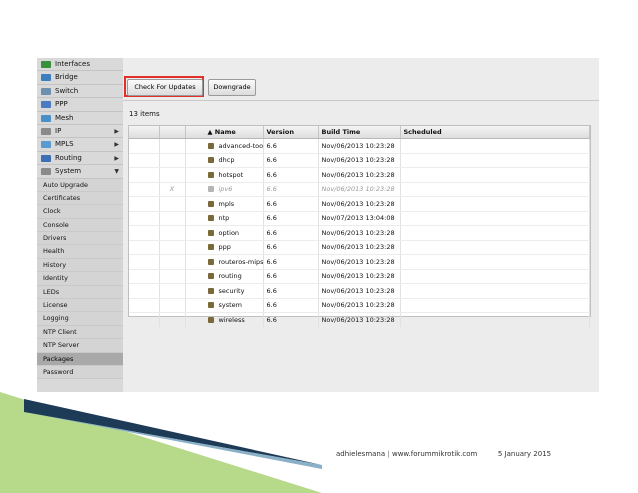 Image resolution: width=638 pixels, height=493 pixels. What do you see at coordinates (161, 442) in the screenshot?
I see `decorative-triangles` at bounding box center [161, 442].